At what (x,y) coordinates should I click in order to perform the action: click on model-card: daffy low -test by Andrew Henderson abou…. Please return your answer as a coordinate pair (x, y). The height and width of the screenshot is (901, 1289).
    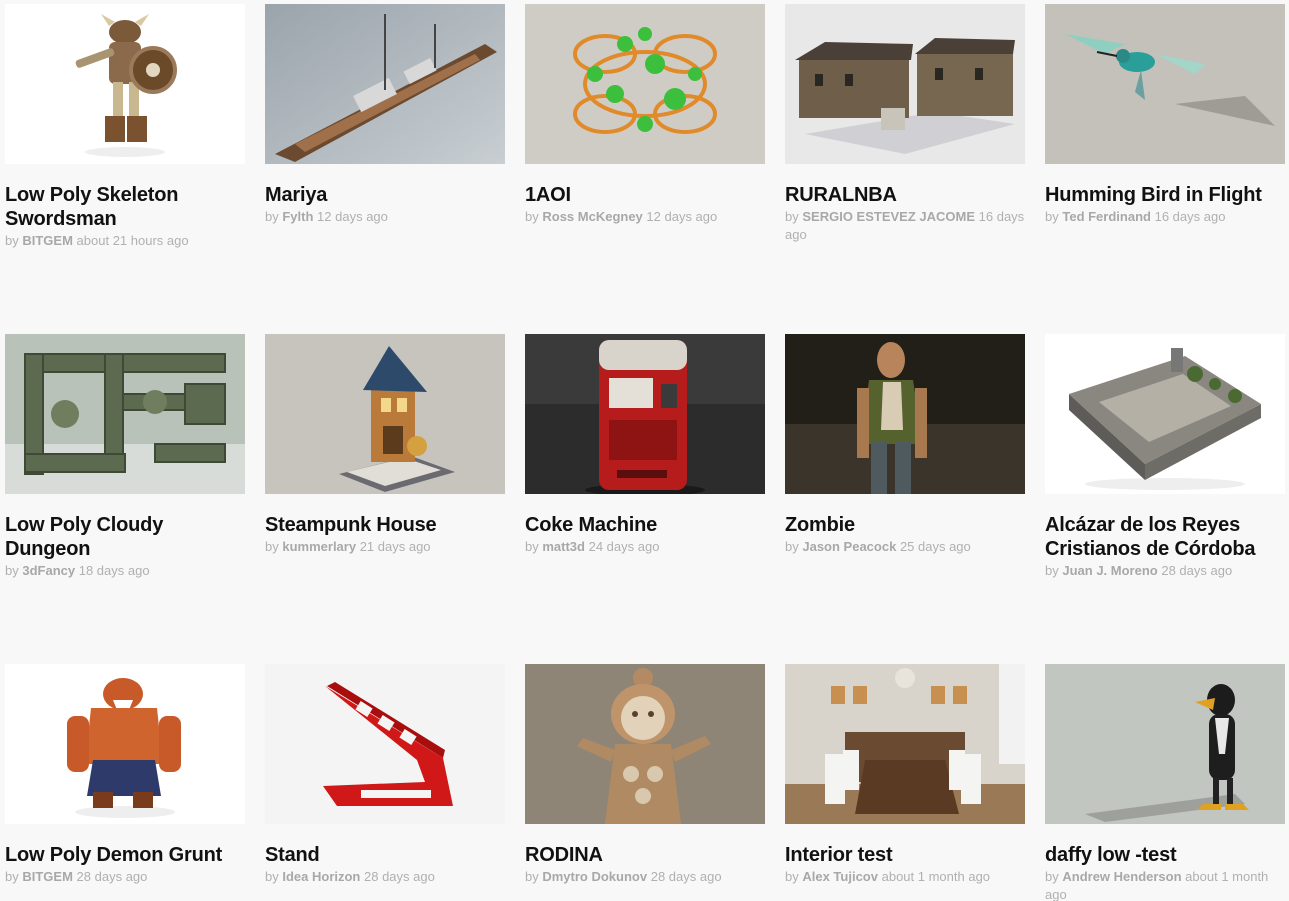
    Looking at the image, I should click on (1165, 782).